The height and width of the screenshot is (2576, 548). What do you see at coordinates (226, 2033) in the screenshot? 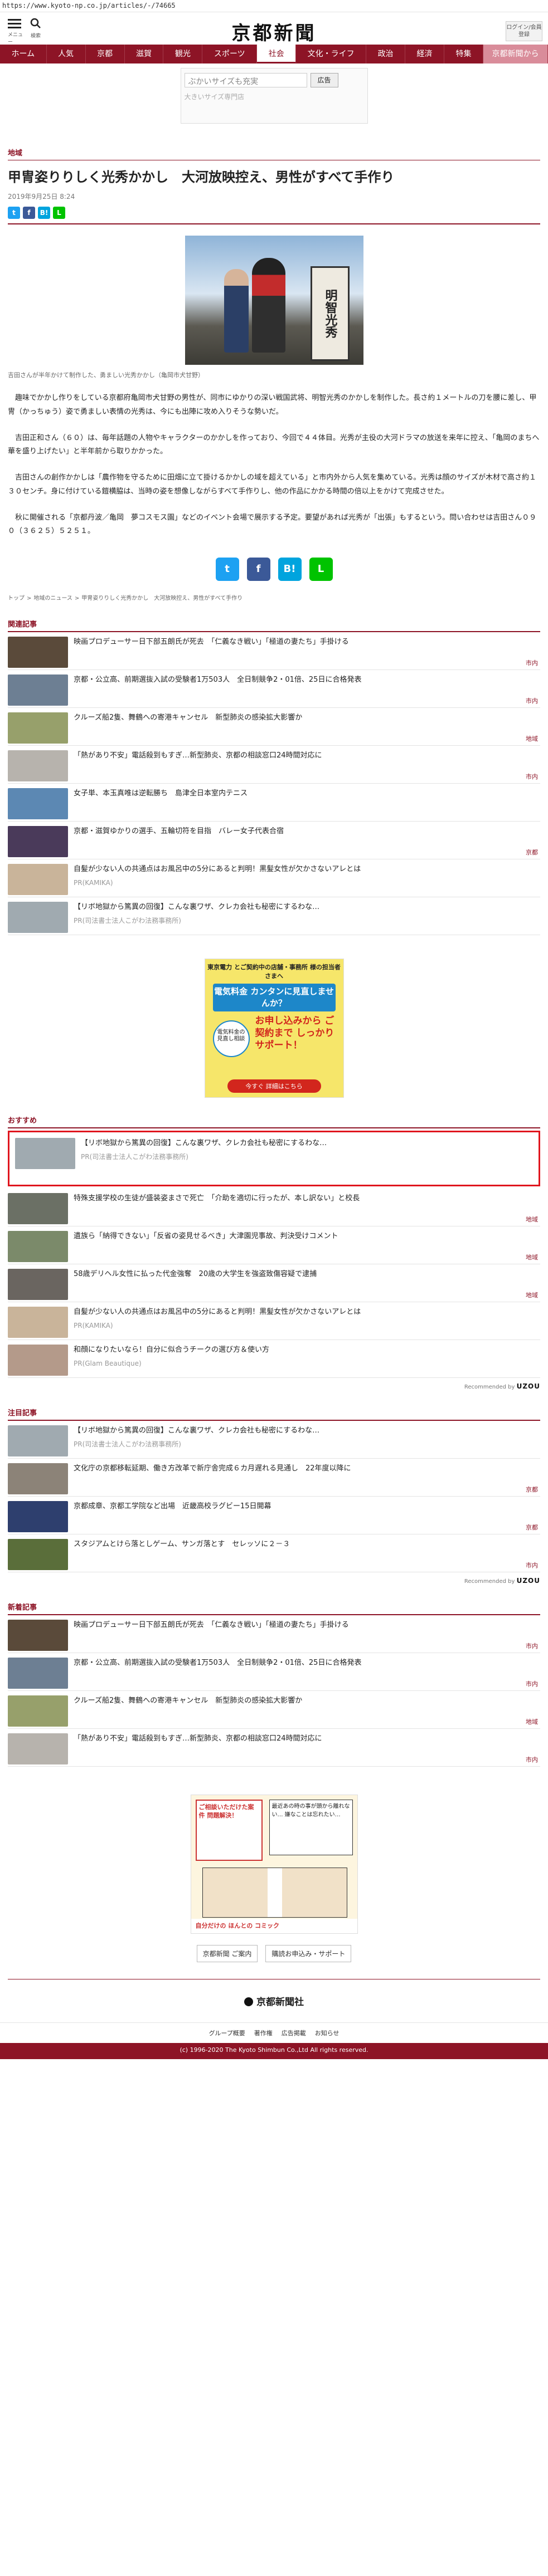
I see `footer-link: グループ概要` at bounding box center [226, 2033].